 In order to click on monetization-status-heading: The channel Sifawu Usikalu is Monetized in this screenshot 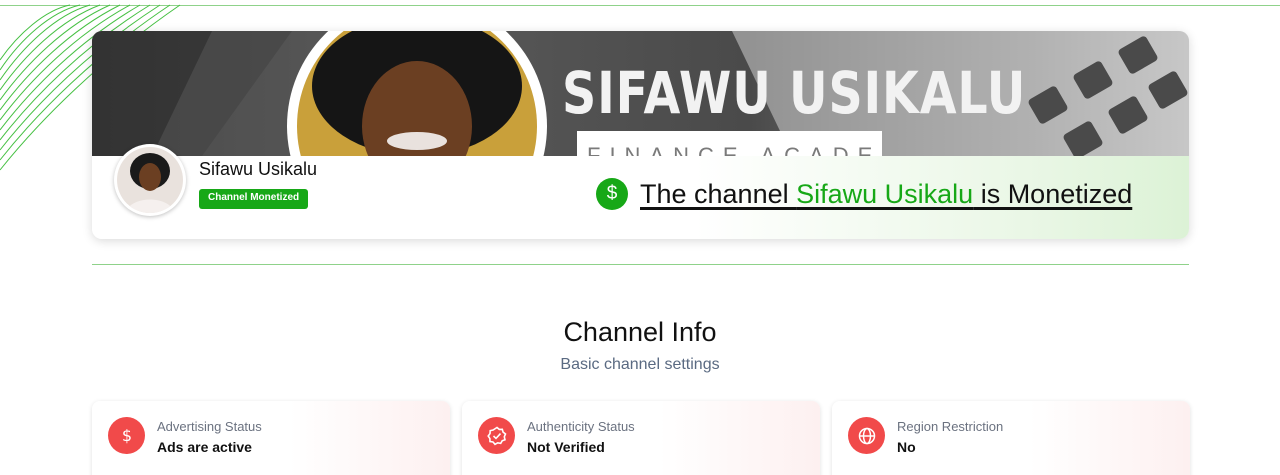, I will do `click(886, 194)`.